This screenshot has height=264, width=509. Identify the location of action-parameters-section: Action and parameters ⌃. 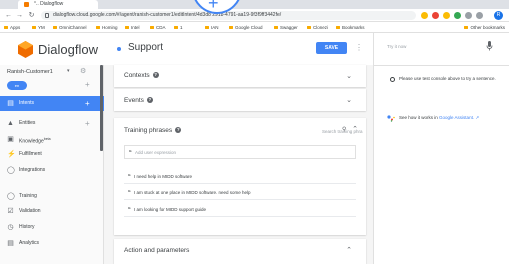
(240, 251).